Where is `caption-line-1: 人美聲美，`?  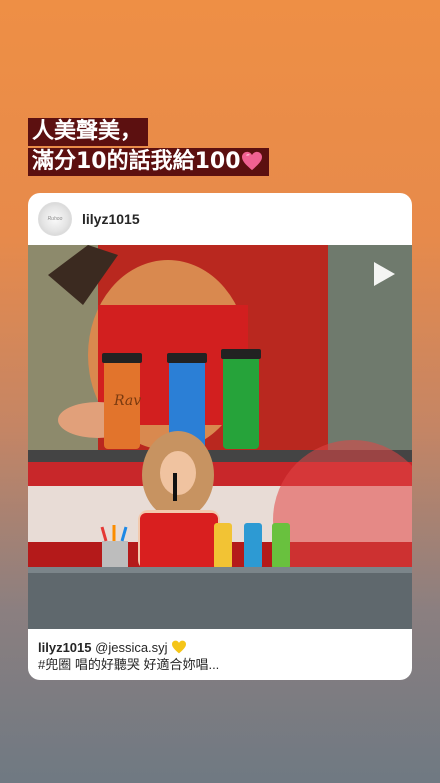
caption-line-1: 人美聲美， is located at coordinates (88, 132).